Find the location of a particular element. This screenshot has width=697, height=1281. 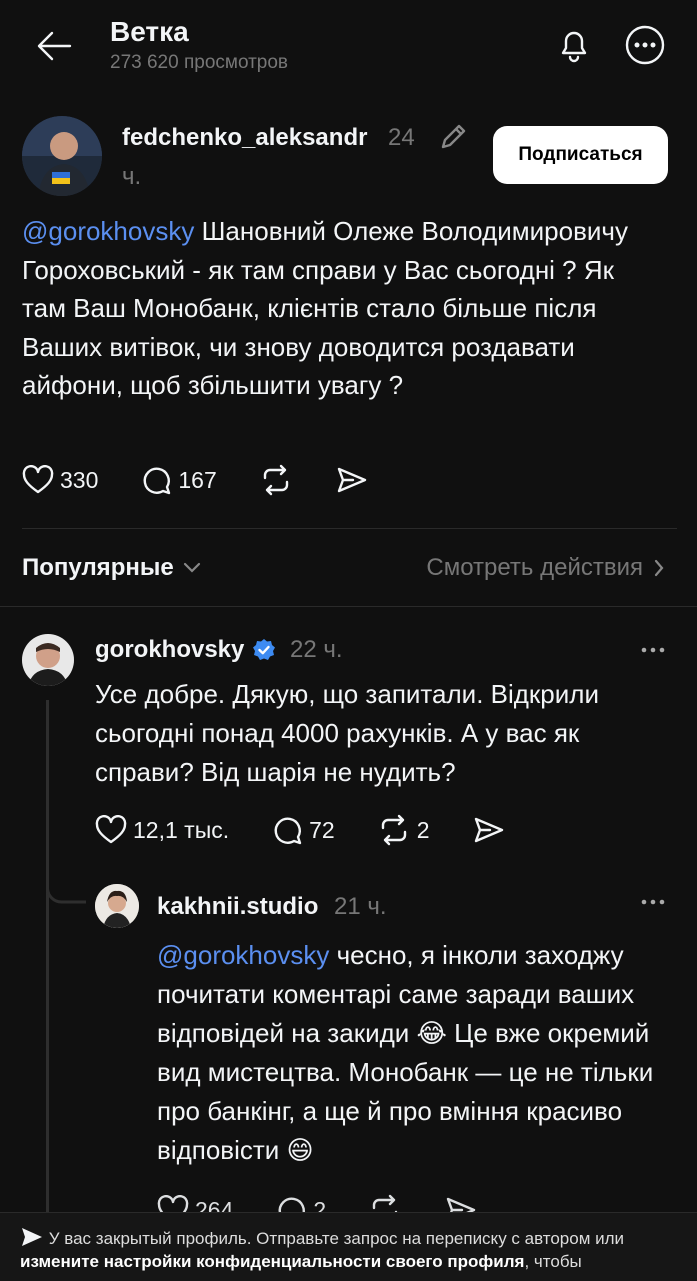

edited-indicator is located at coordinates (453, 137).